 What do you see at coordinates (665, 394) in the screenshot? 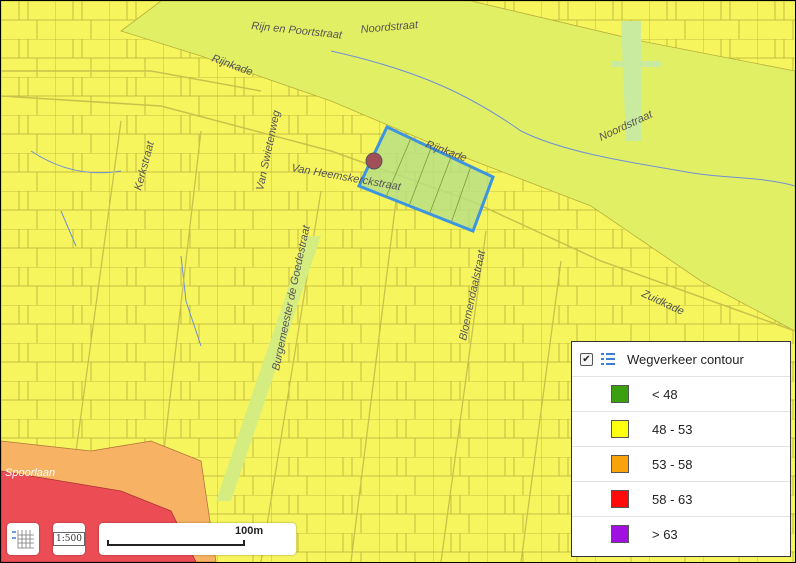
I see `legend-label: < 48` at bounding box center [665, 394].